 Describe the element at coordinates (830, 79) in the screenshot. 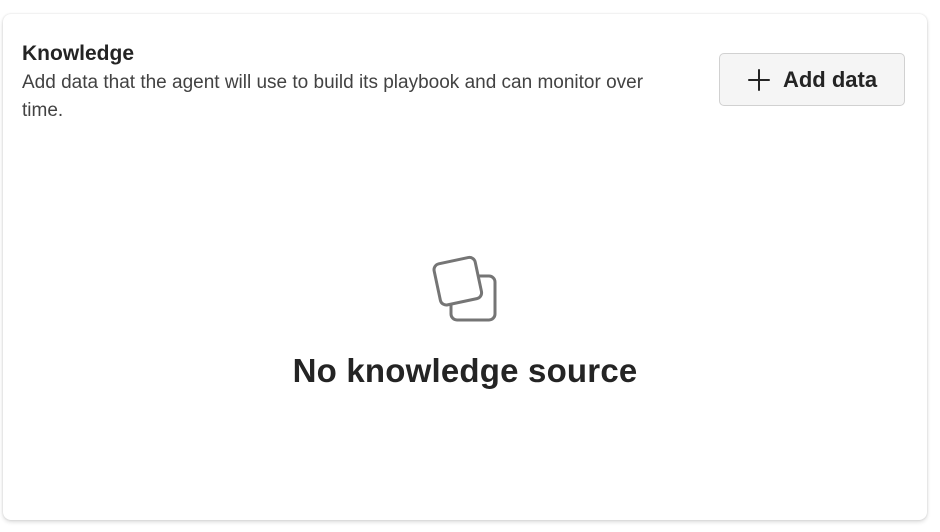

I see `add-data-label: Add data` at that location.